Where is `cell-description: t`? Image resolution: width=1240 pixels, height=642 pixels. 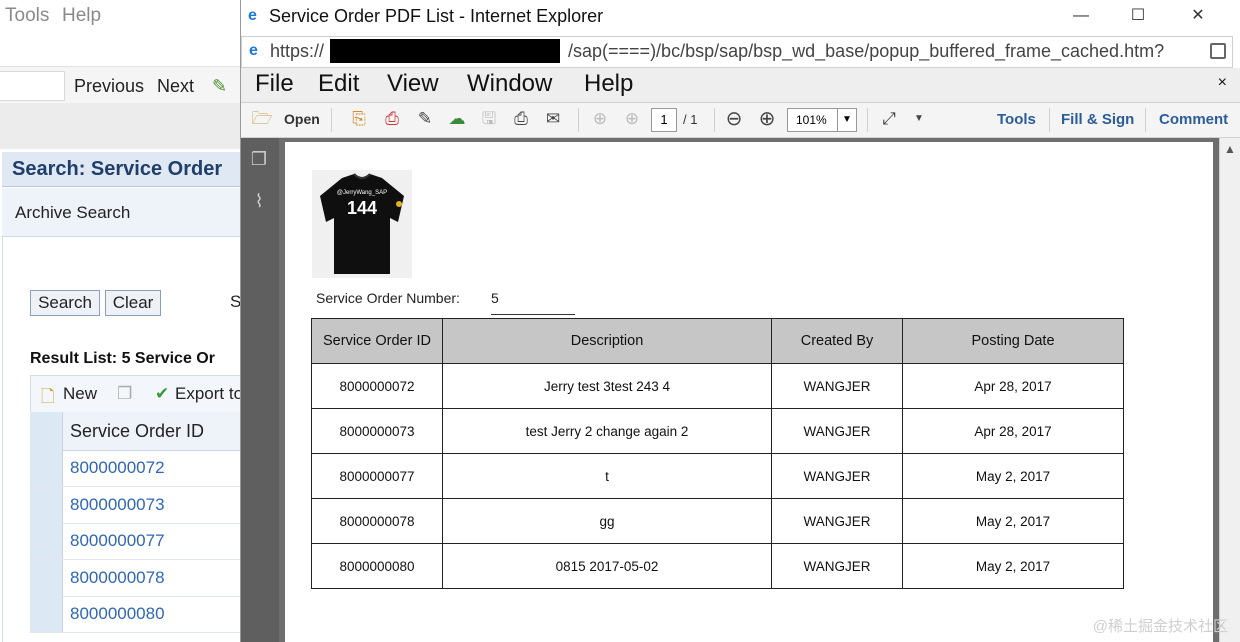 cell-description: t is located at coordinates (607, 476).